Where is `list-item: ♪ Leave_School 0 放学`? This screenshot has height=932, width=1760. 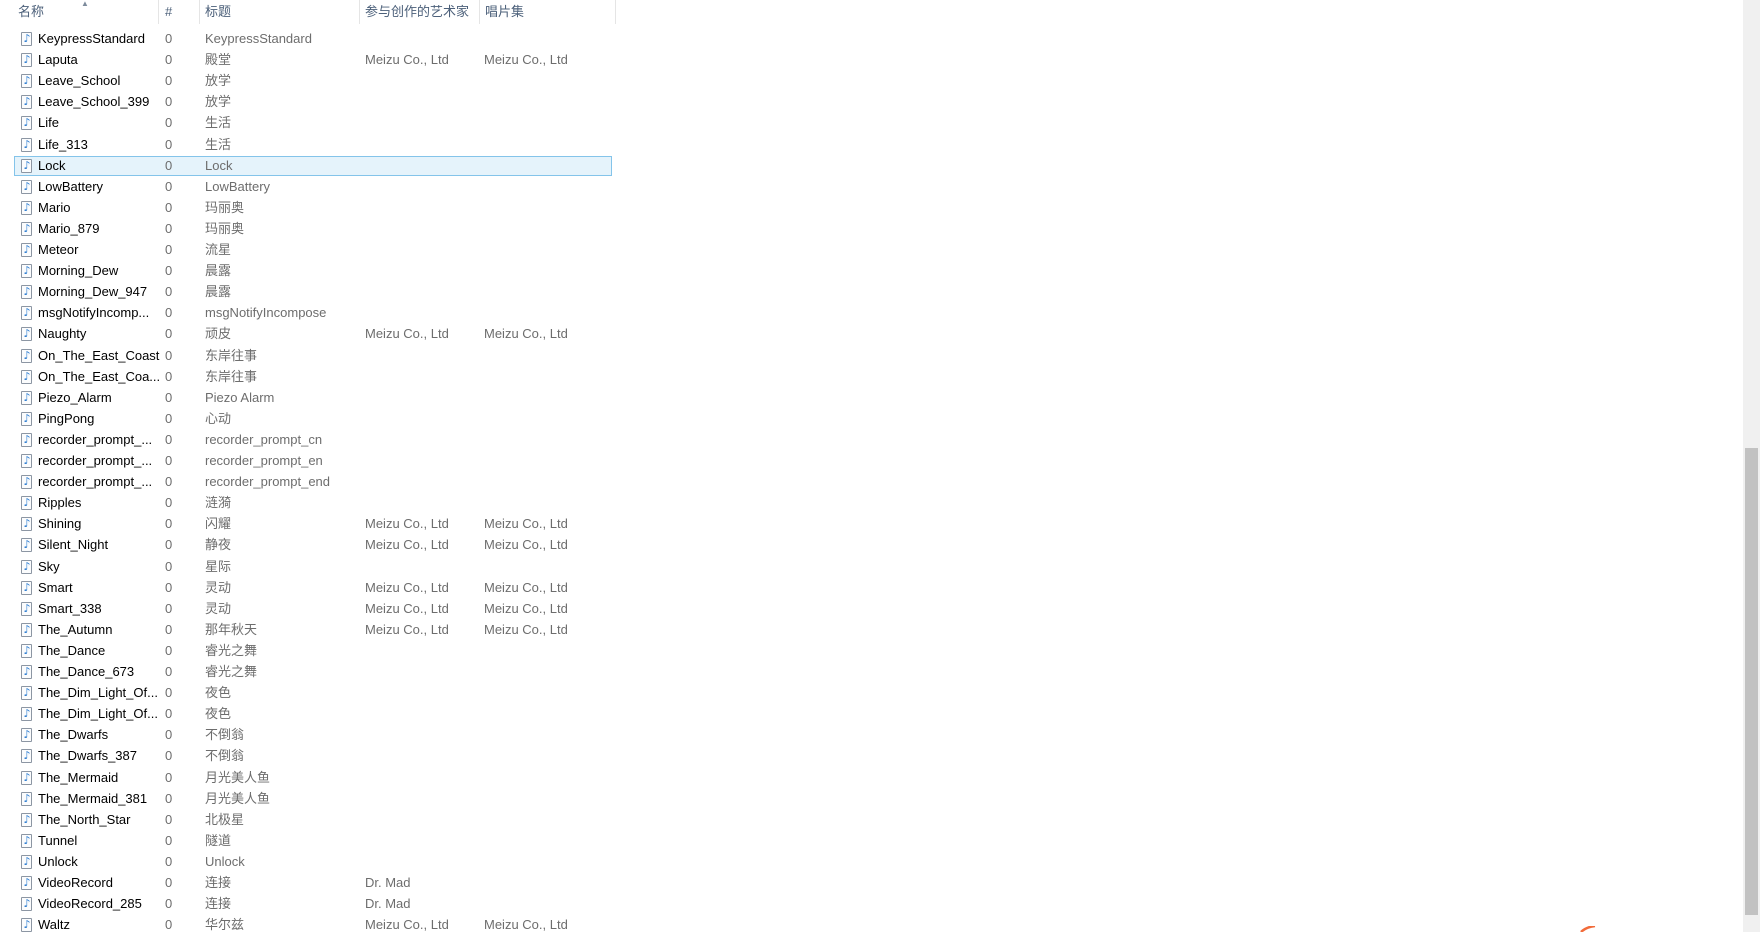 list-item: ♪ Leave_School 0 放学 is located at coordinates (313, 81).